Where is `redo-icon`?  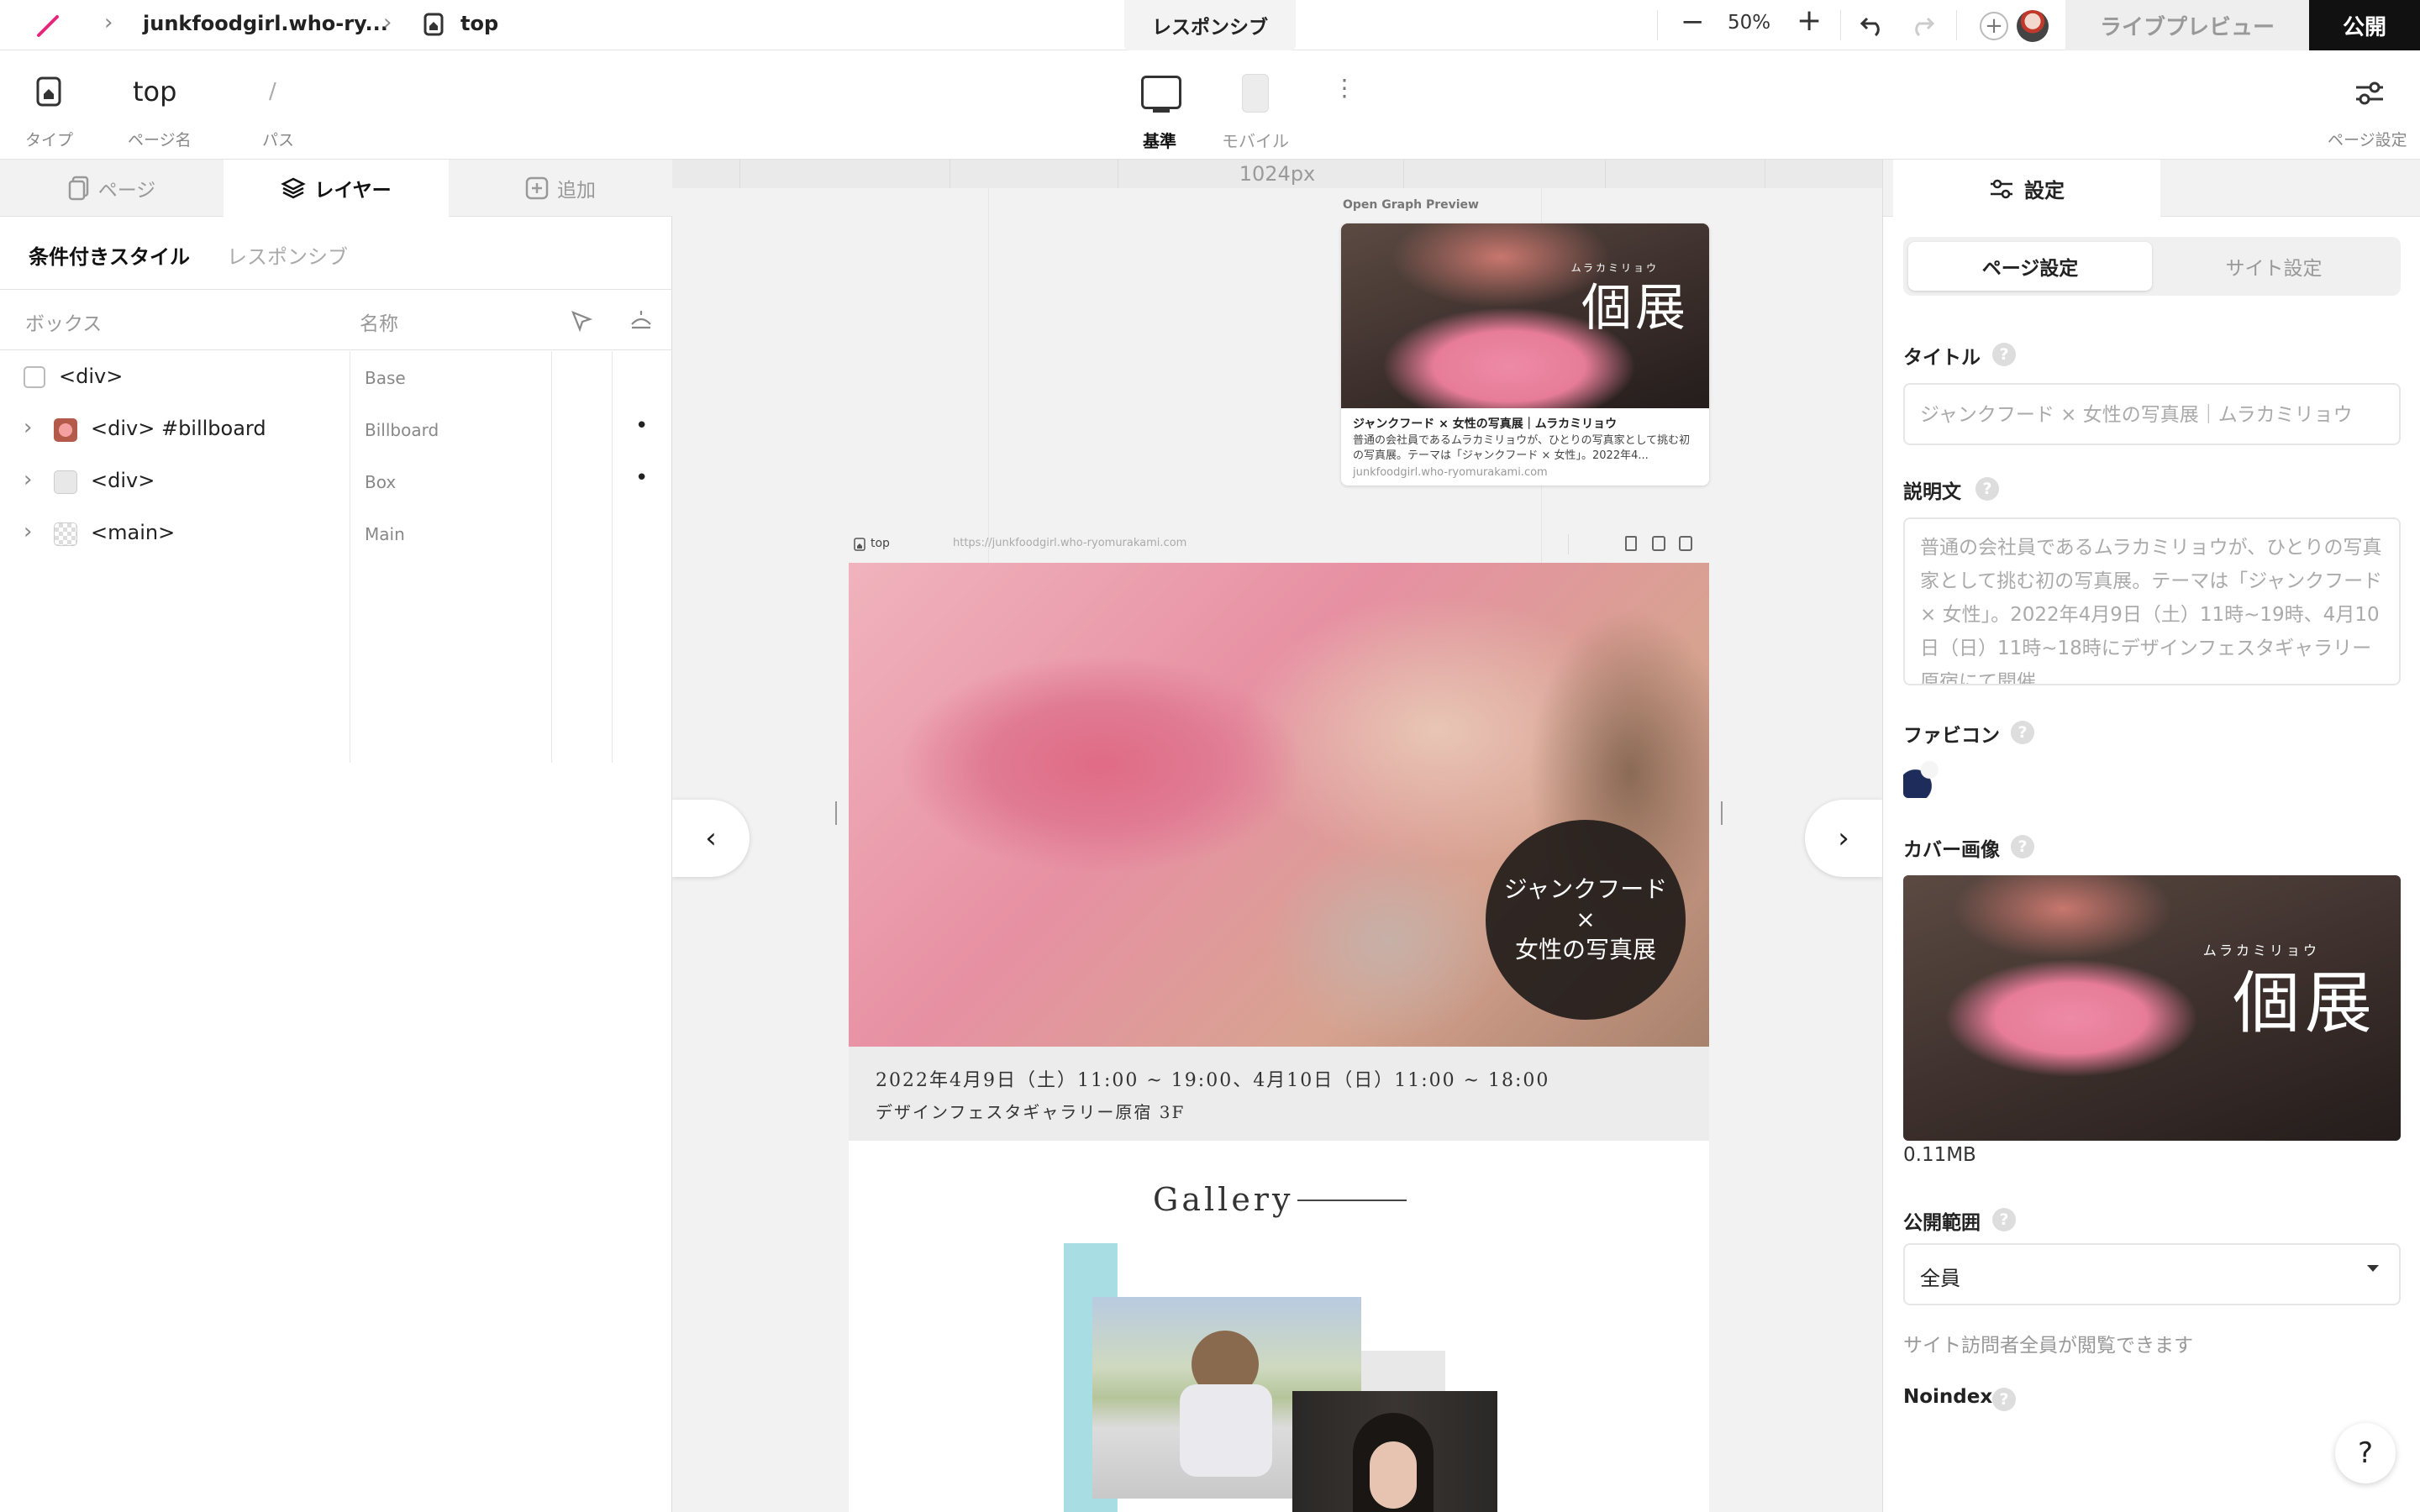 redo-icon is located at coordinates (1922, 25).